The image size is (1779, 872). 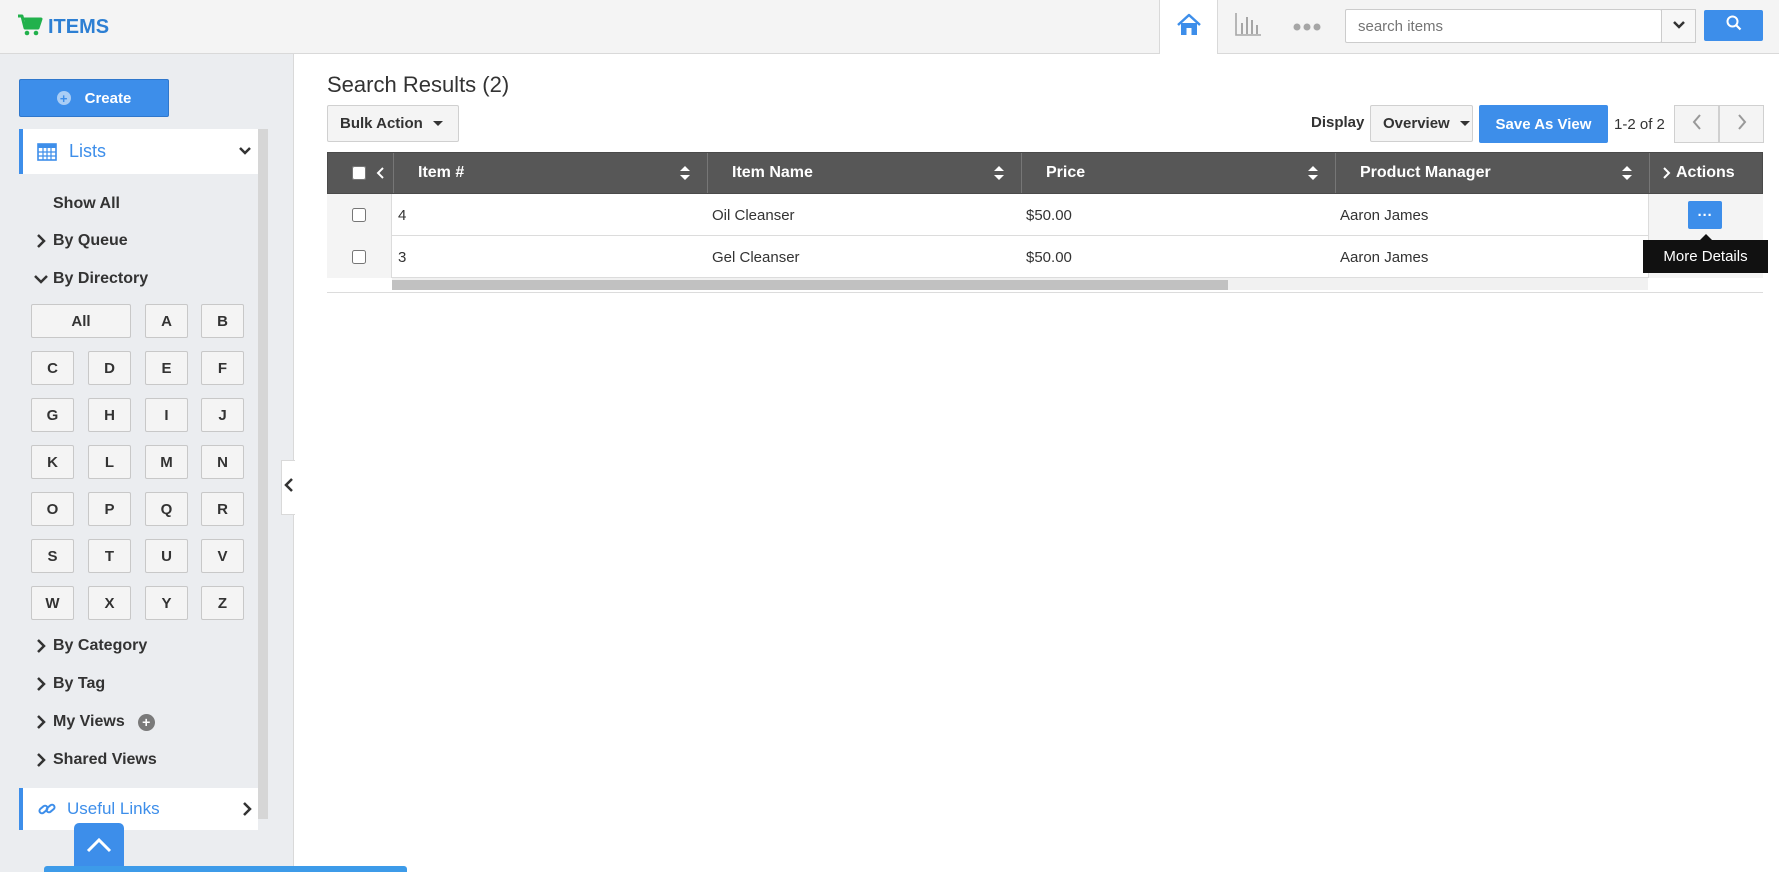 I want to click on letter-button: Y, so click(x=166, y=603).